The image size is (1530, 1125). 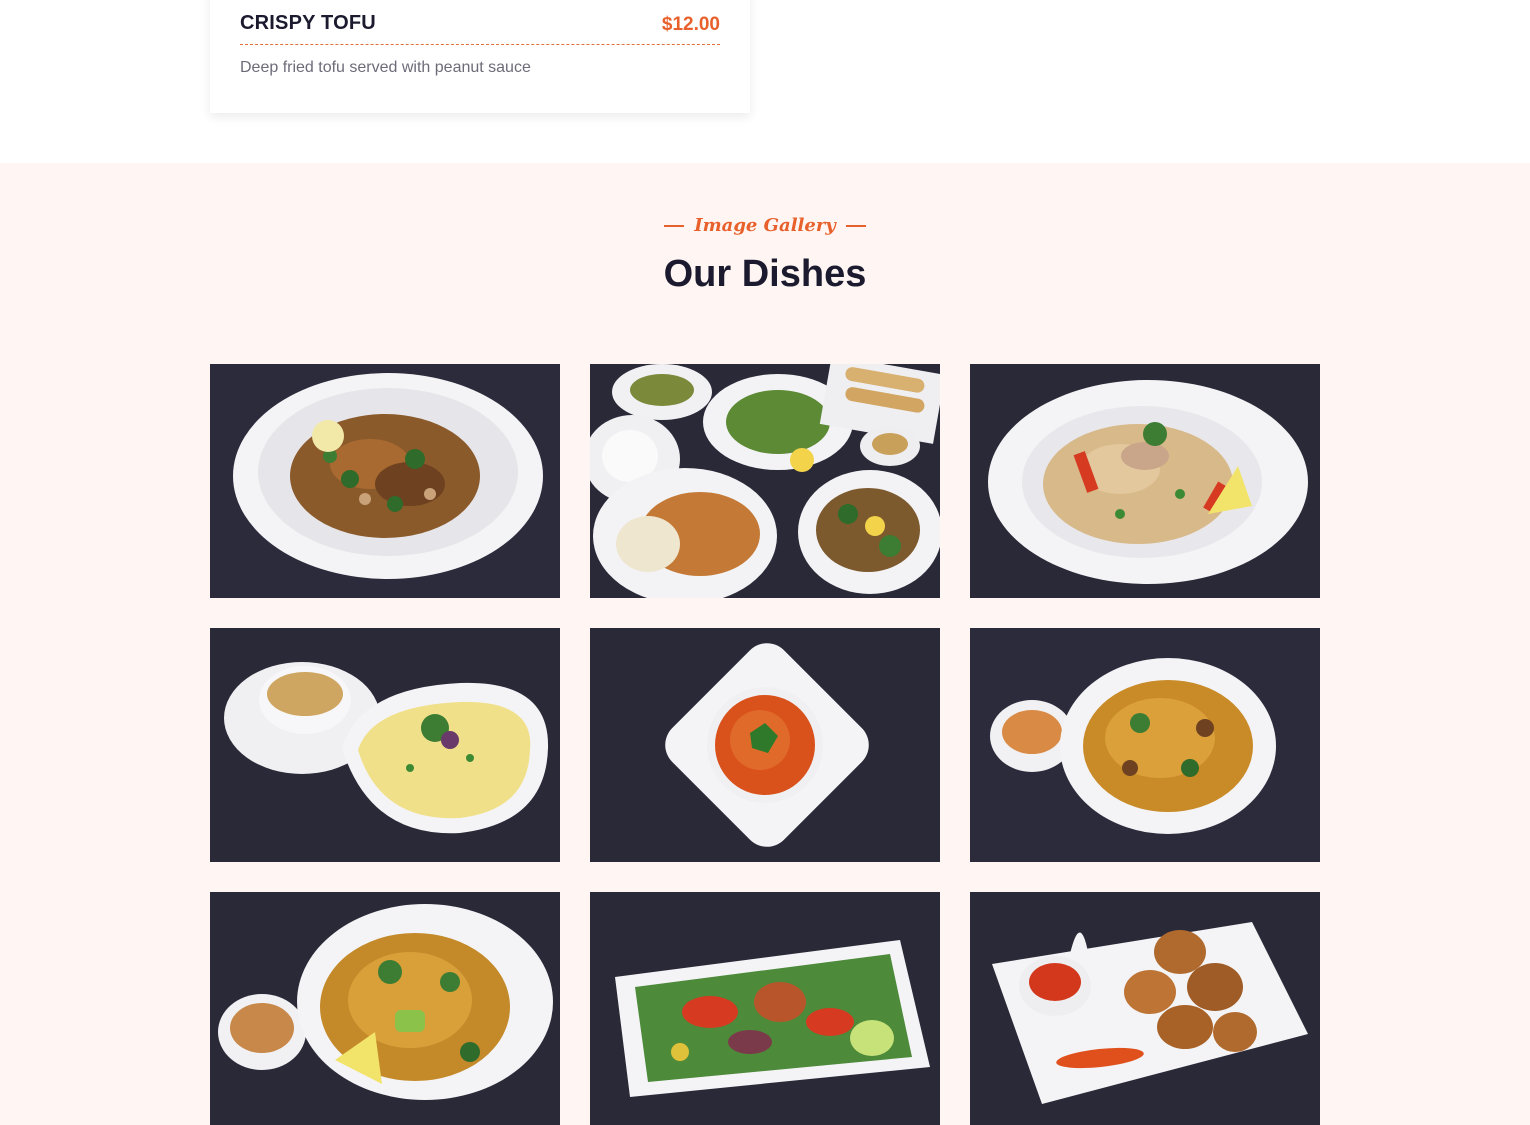 I want to click on gallery-image-lo-mein, so click(x=1145, y=745).